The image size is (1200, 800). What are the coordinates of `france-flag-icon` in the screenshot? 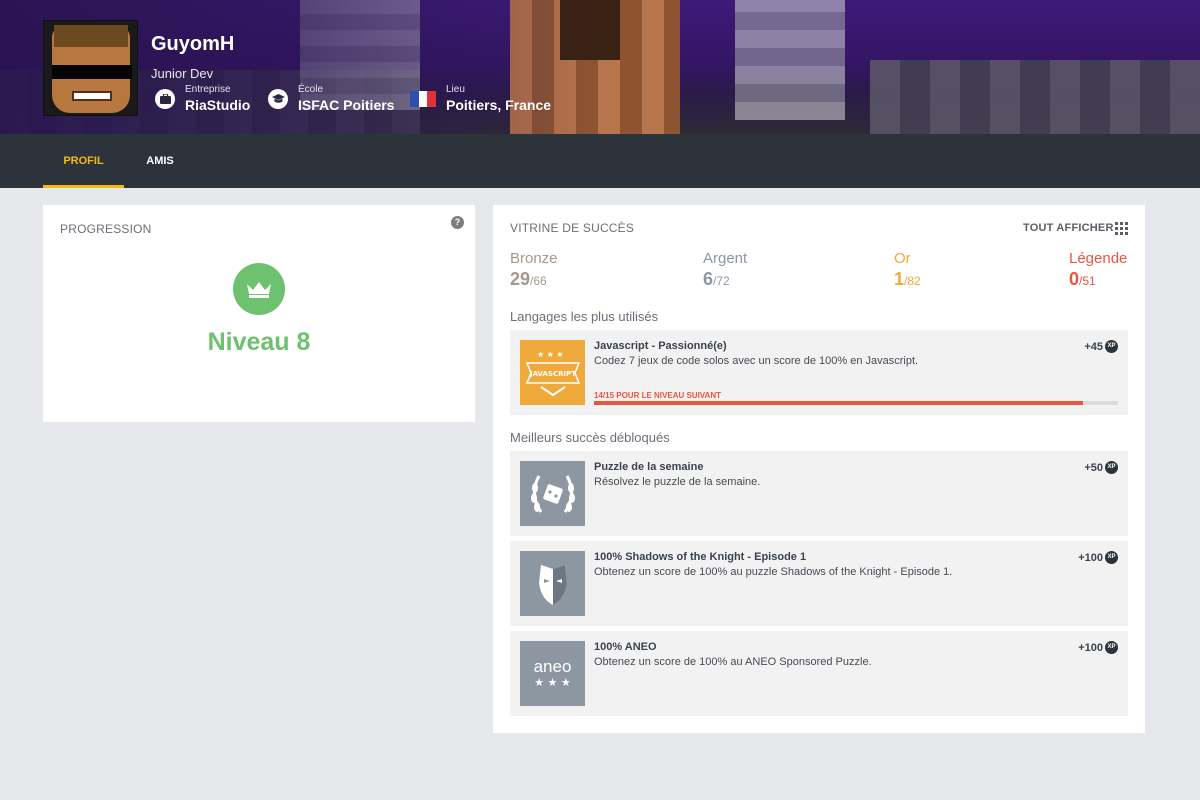 It's located at (423, 99).